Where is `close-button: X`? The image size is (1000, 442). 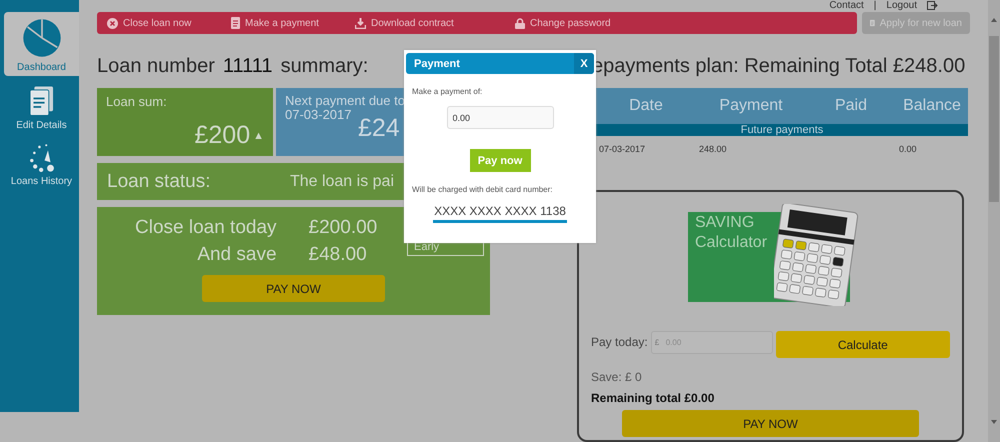
close-button: X is located at coordinates (584, 63).